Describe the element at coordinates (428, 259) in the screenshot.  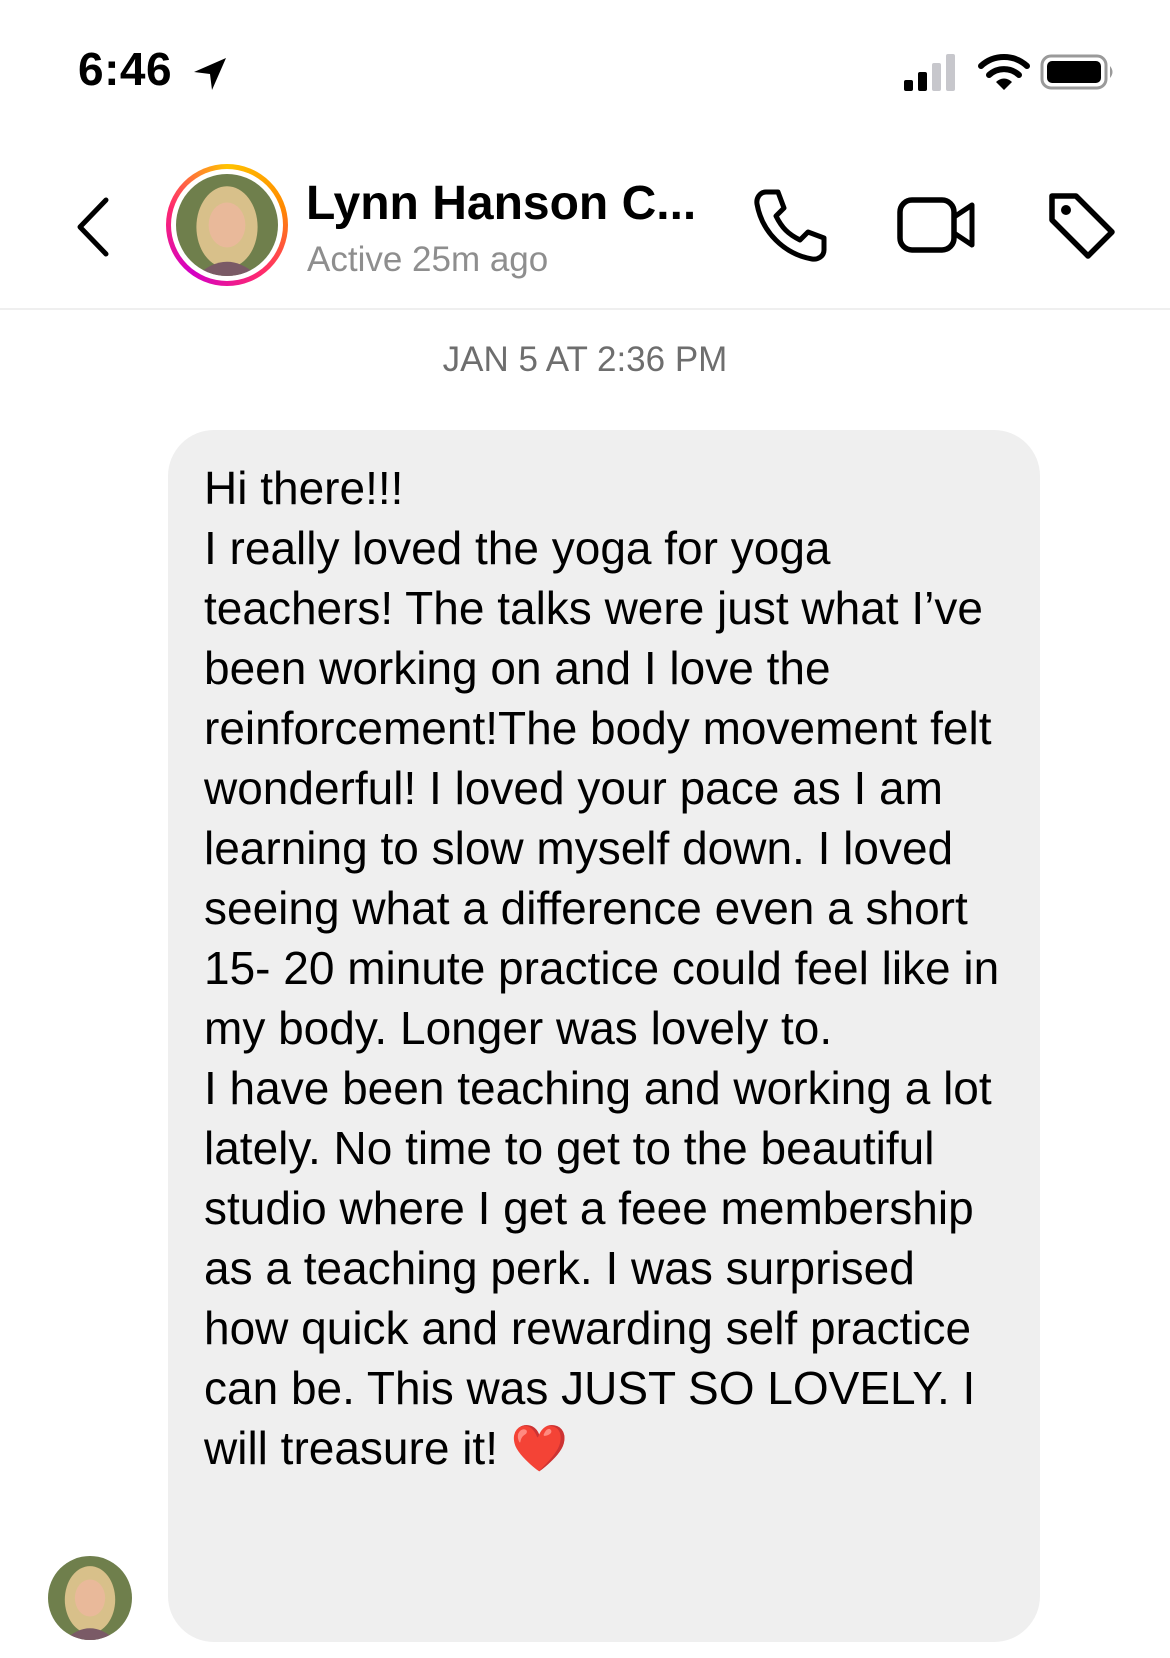
I see `active-status: Active 25m ago` at that location.